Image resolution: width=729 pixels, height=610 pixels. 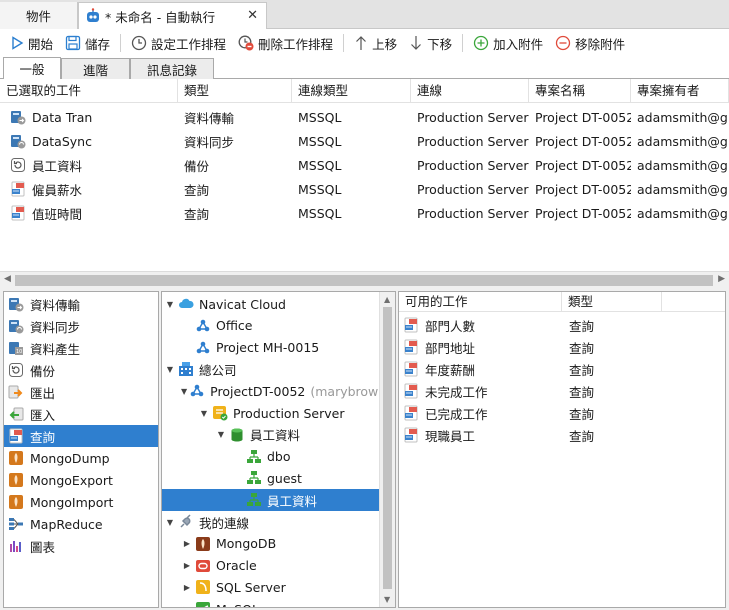 I want to click on job-type-text: 資料同步, so click(x=209, y=142).